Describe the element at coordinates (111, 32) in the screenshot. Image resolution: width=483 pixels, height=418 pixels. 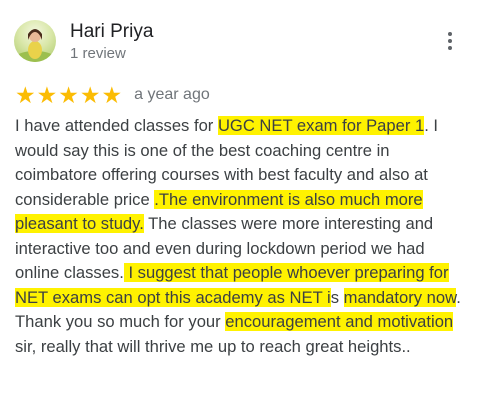
I see `reviewer-name: Hari Priya` at that location.